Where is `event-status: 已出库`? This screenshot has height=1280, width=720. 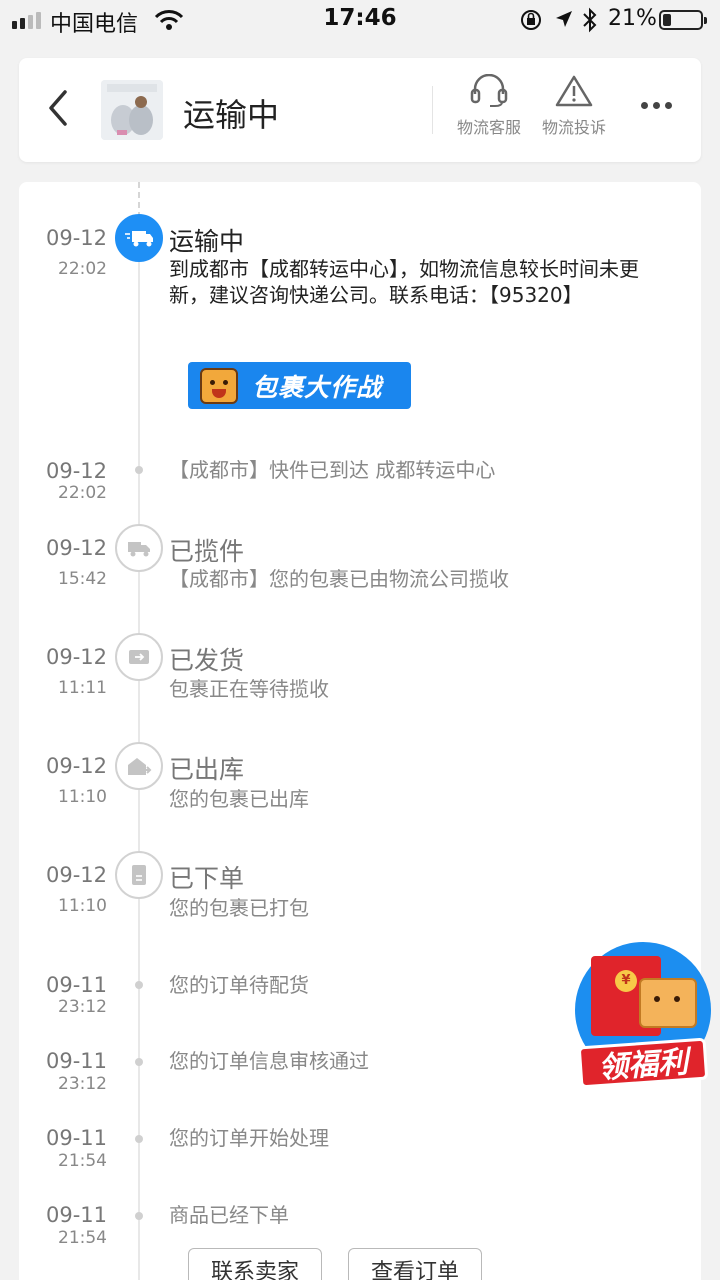
event-status: 已出库 is located at coordinates (207, 769).